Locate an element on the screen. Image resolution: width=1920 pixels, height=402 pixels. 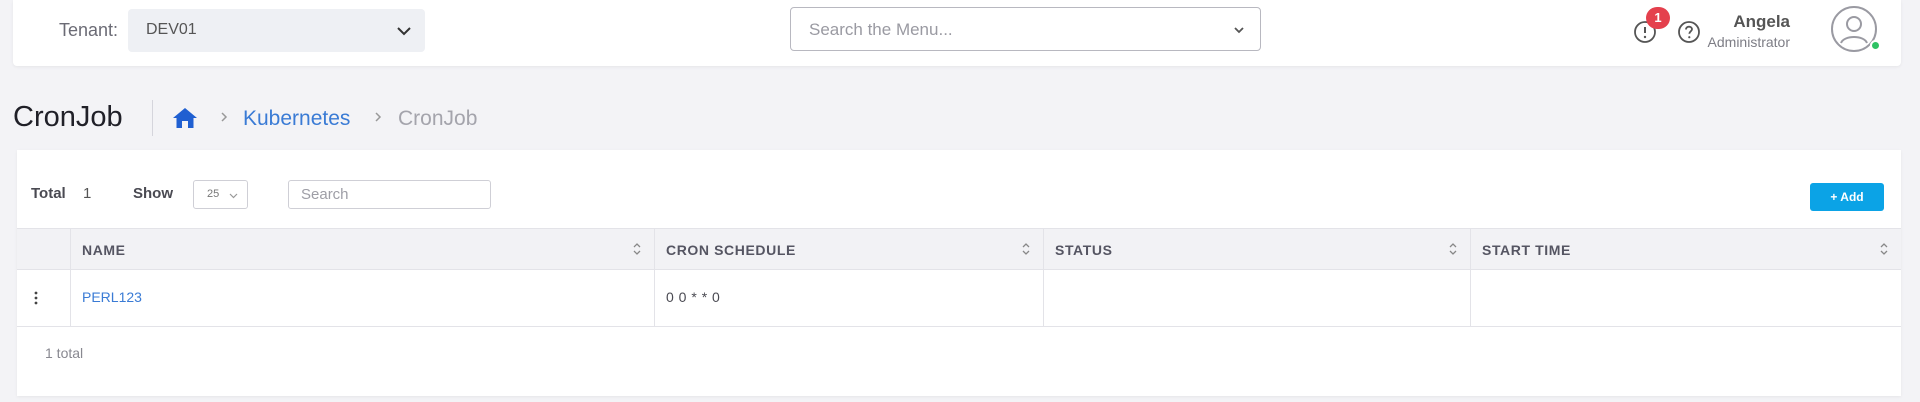
row-actions-header is located at coordinates (43, 249).